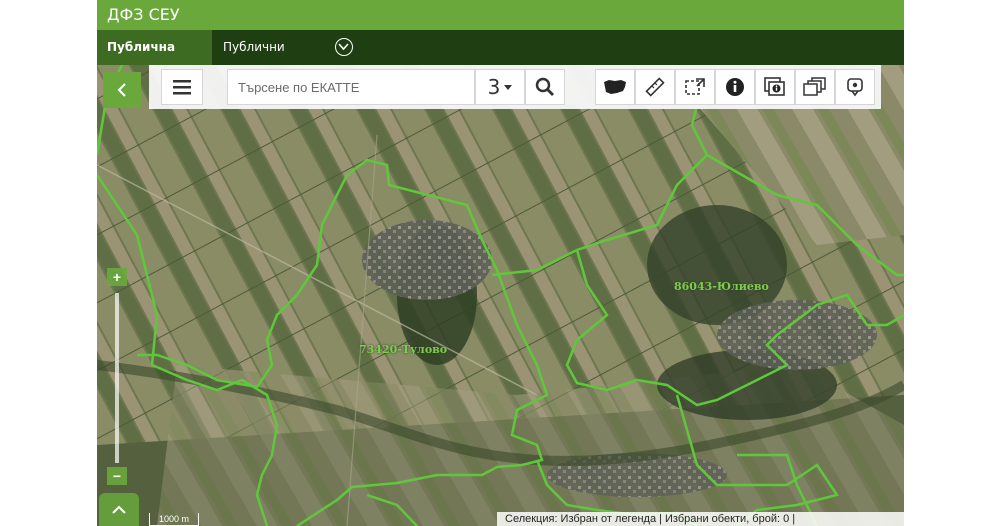 This screenshot has height=526, width=1000. I want to click on search-button, so click(545, 87).